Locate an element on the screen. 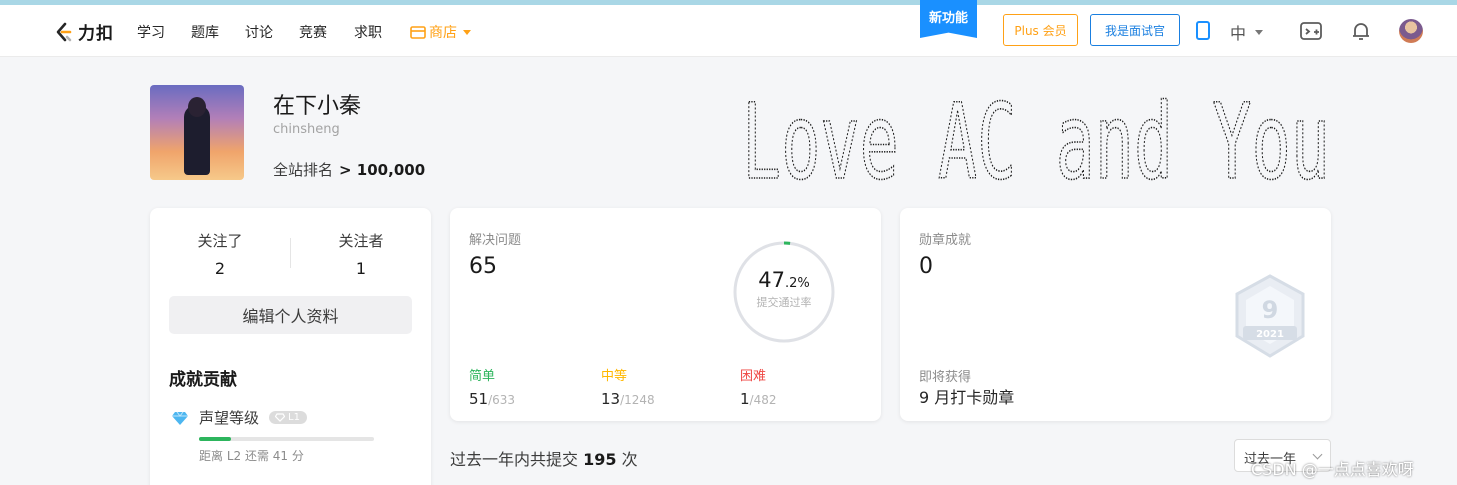 This screenshot has width=1457, height=485. hard-stat: 困难 1/482 is located at coordinates (758, 386).